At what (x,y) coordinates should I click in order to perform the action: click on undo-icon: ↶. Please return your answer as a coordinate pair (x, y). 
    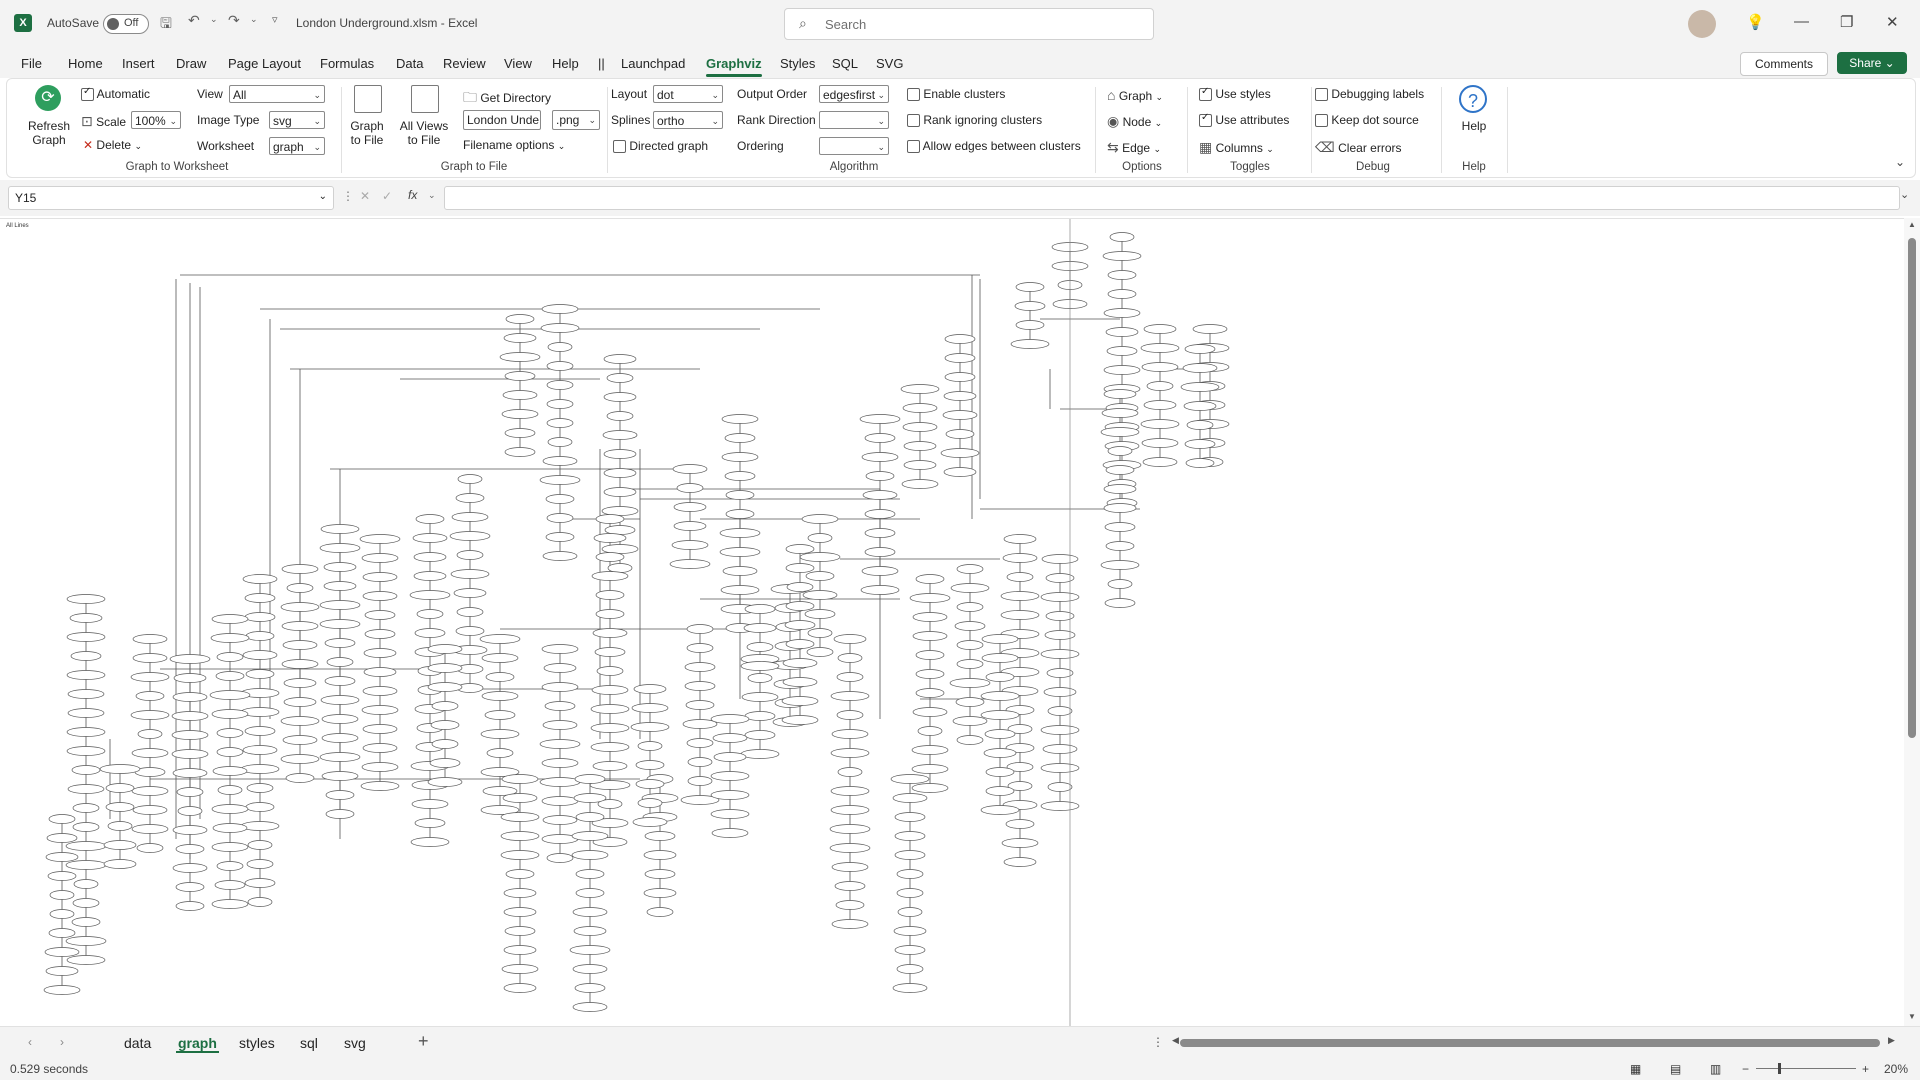
    Looking at the image, I should click on (194, 20).